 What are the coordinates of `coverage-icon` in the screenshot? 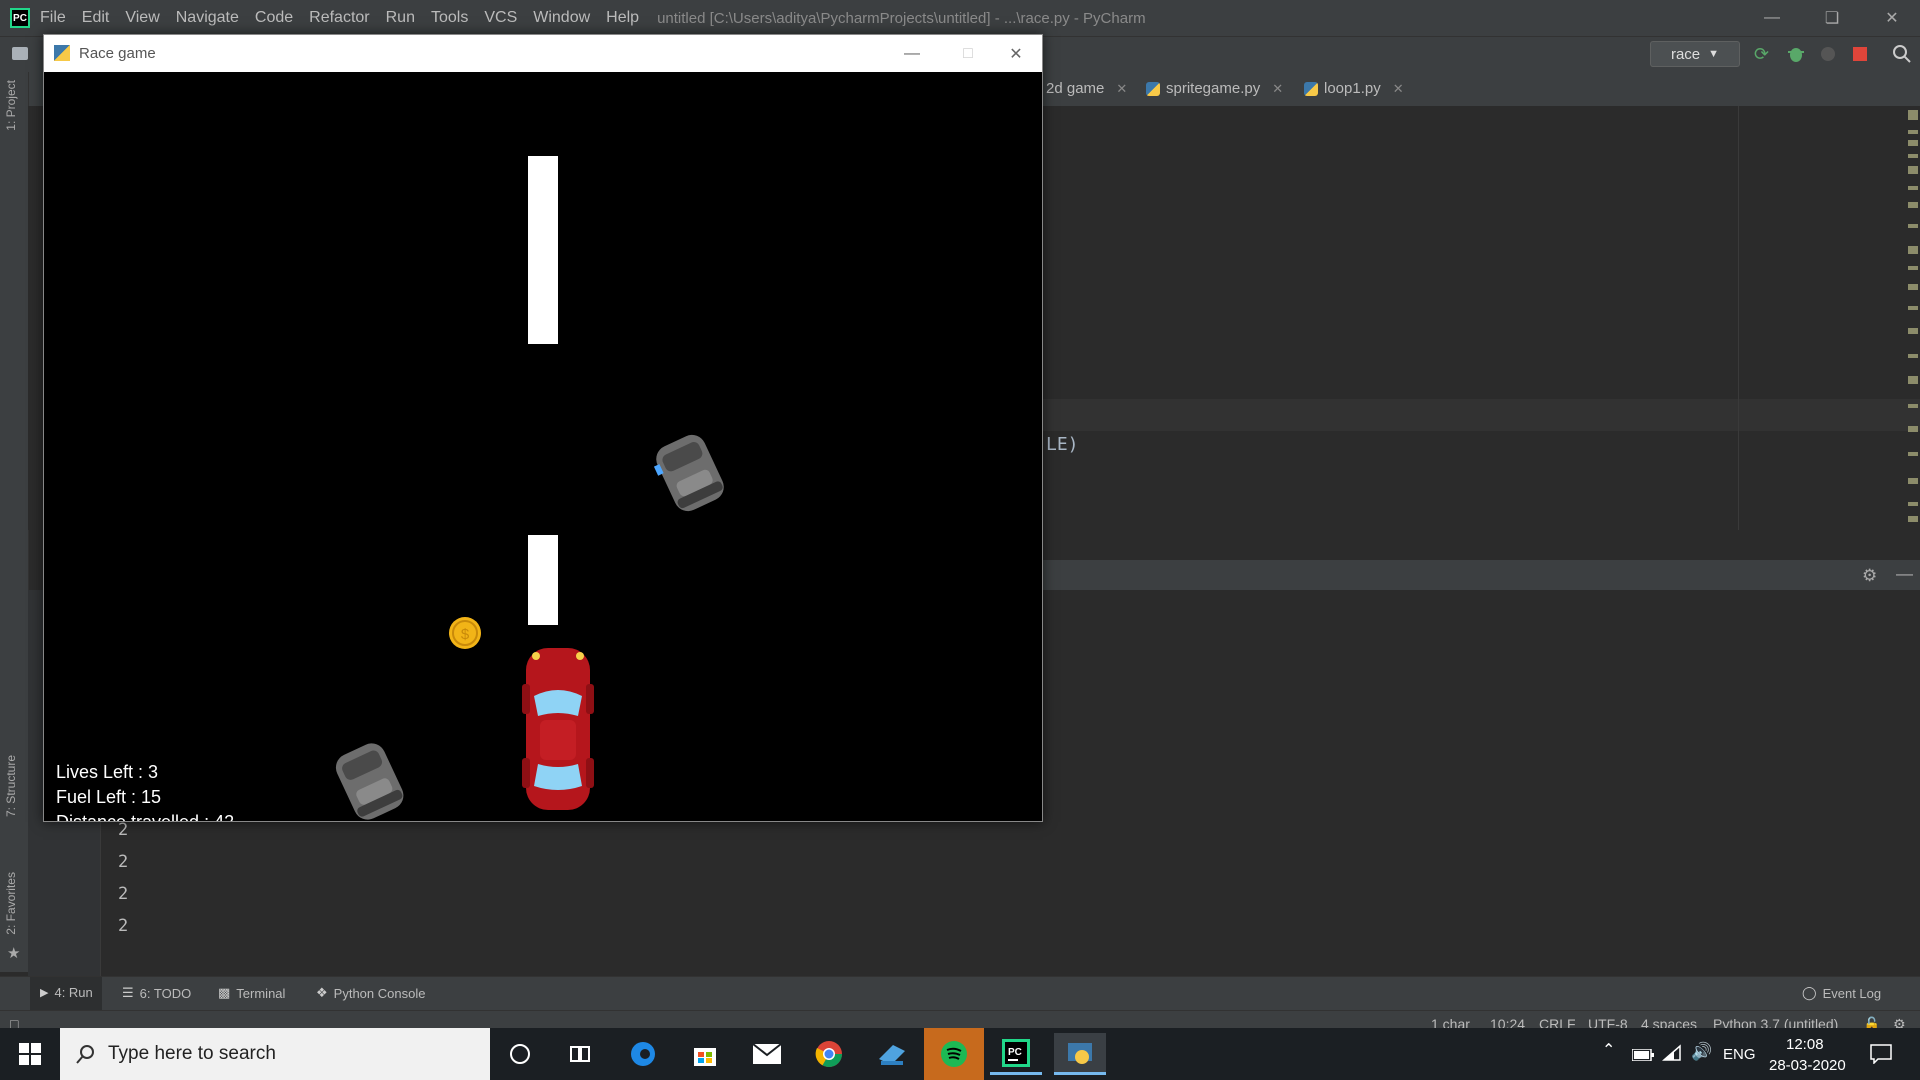 It's located at (1828, 54).